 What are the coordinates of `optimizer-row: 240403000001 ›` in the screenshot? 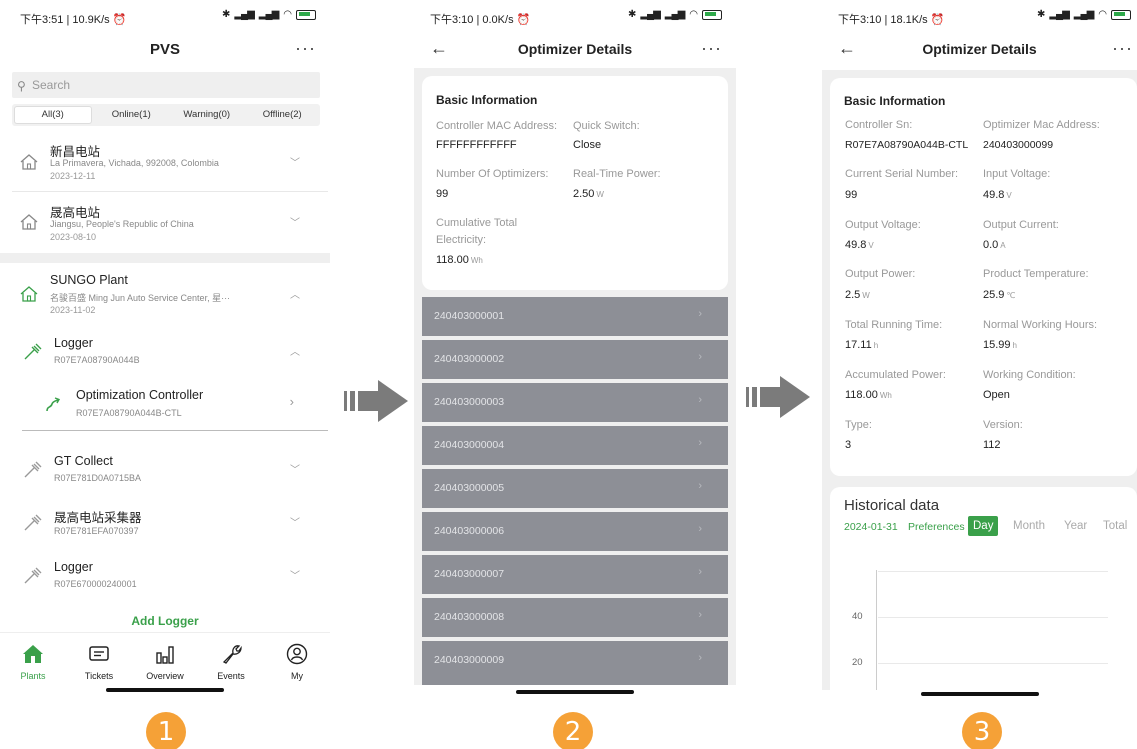 It's located at (575, 316).